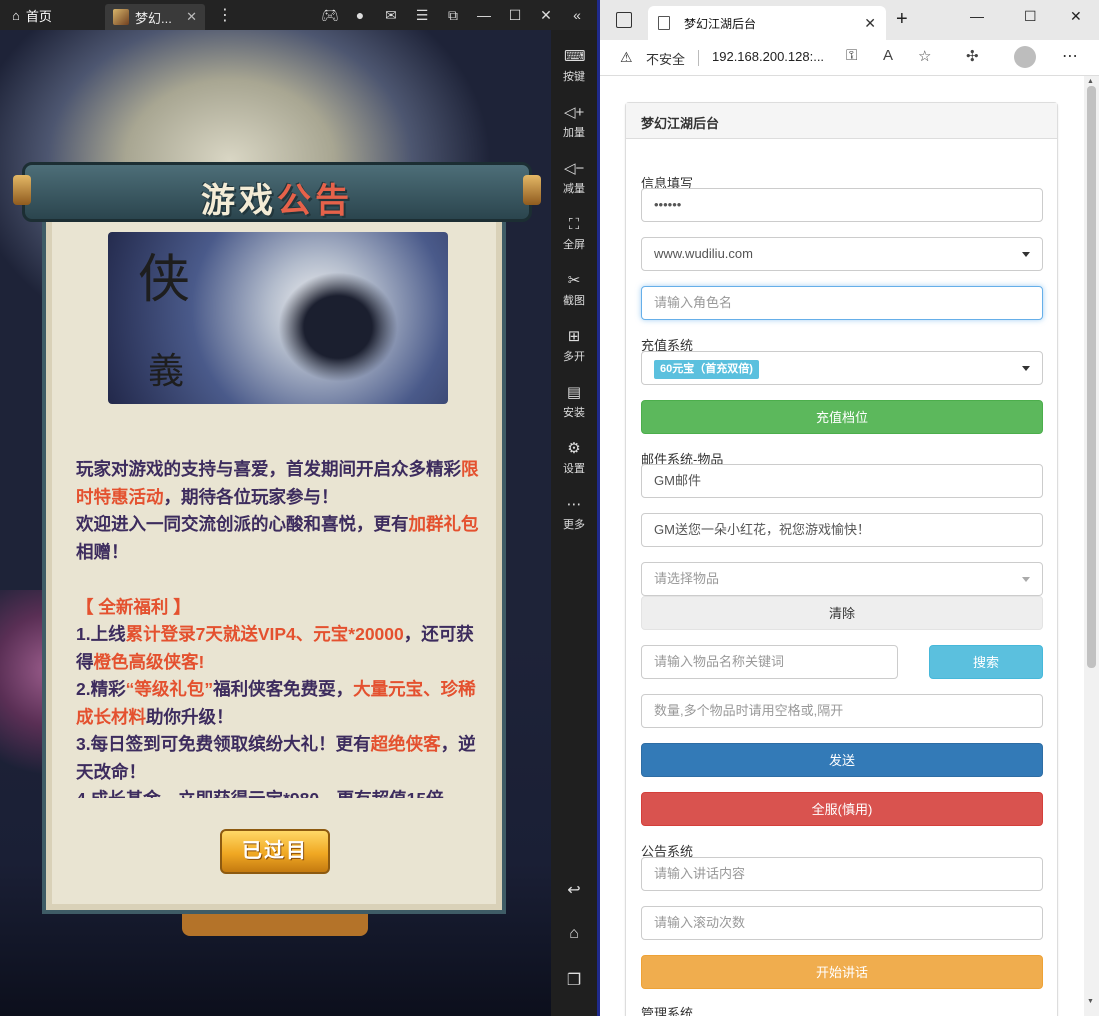  Describe the element at coordinates (574, 280) in the screenshot. I see `scissors-icon: ✂` at that location.